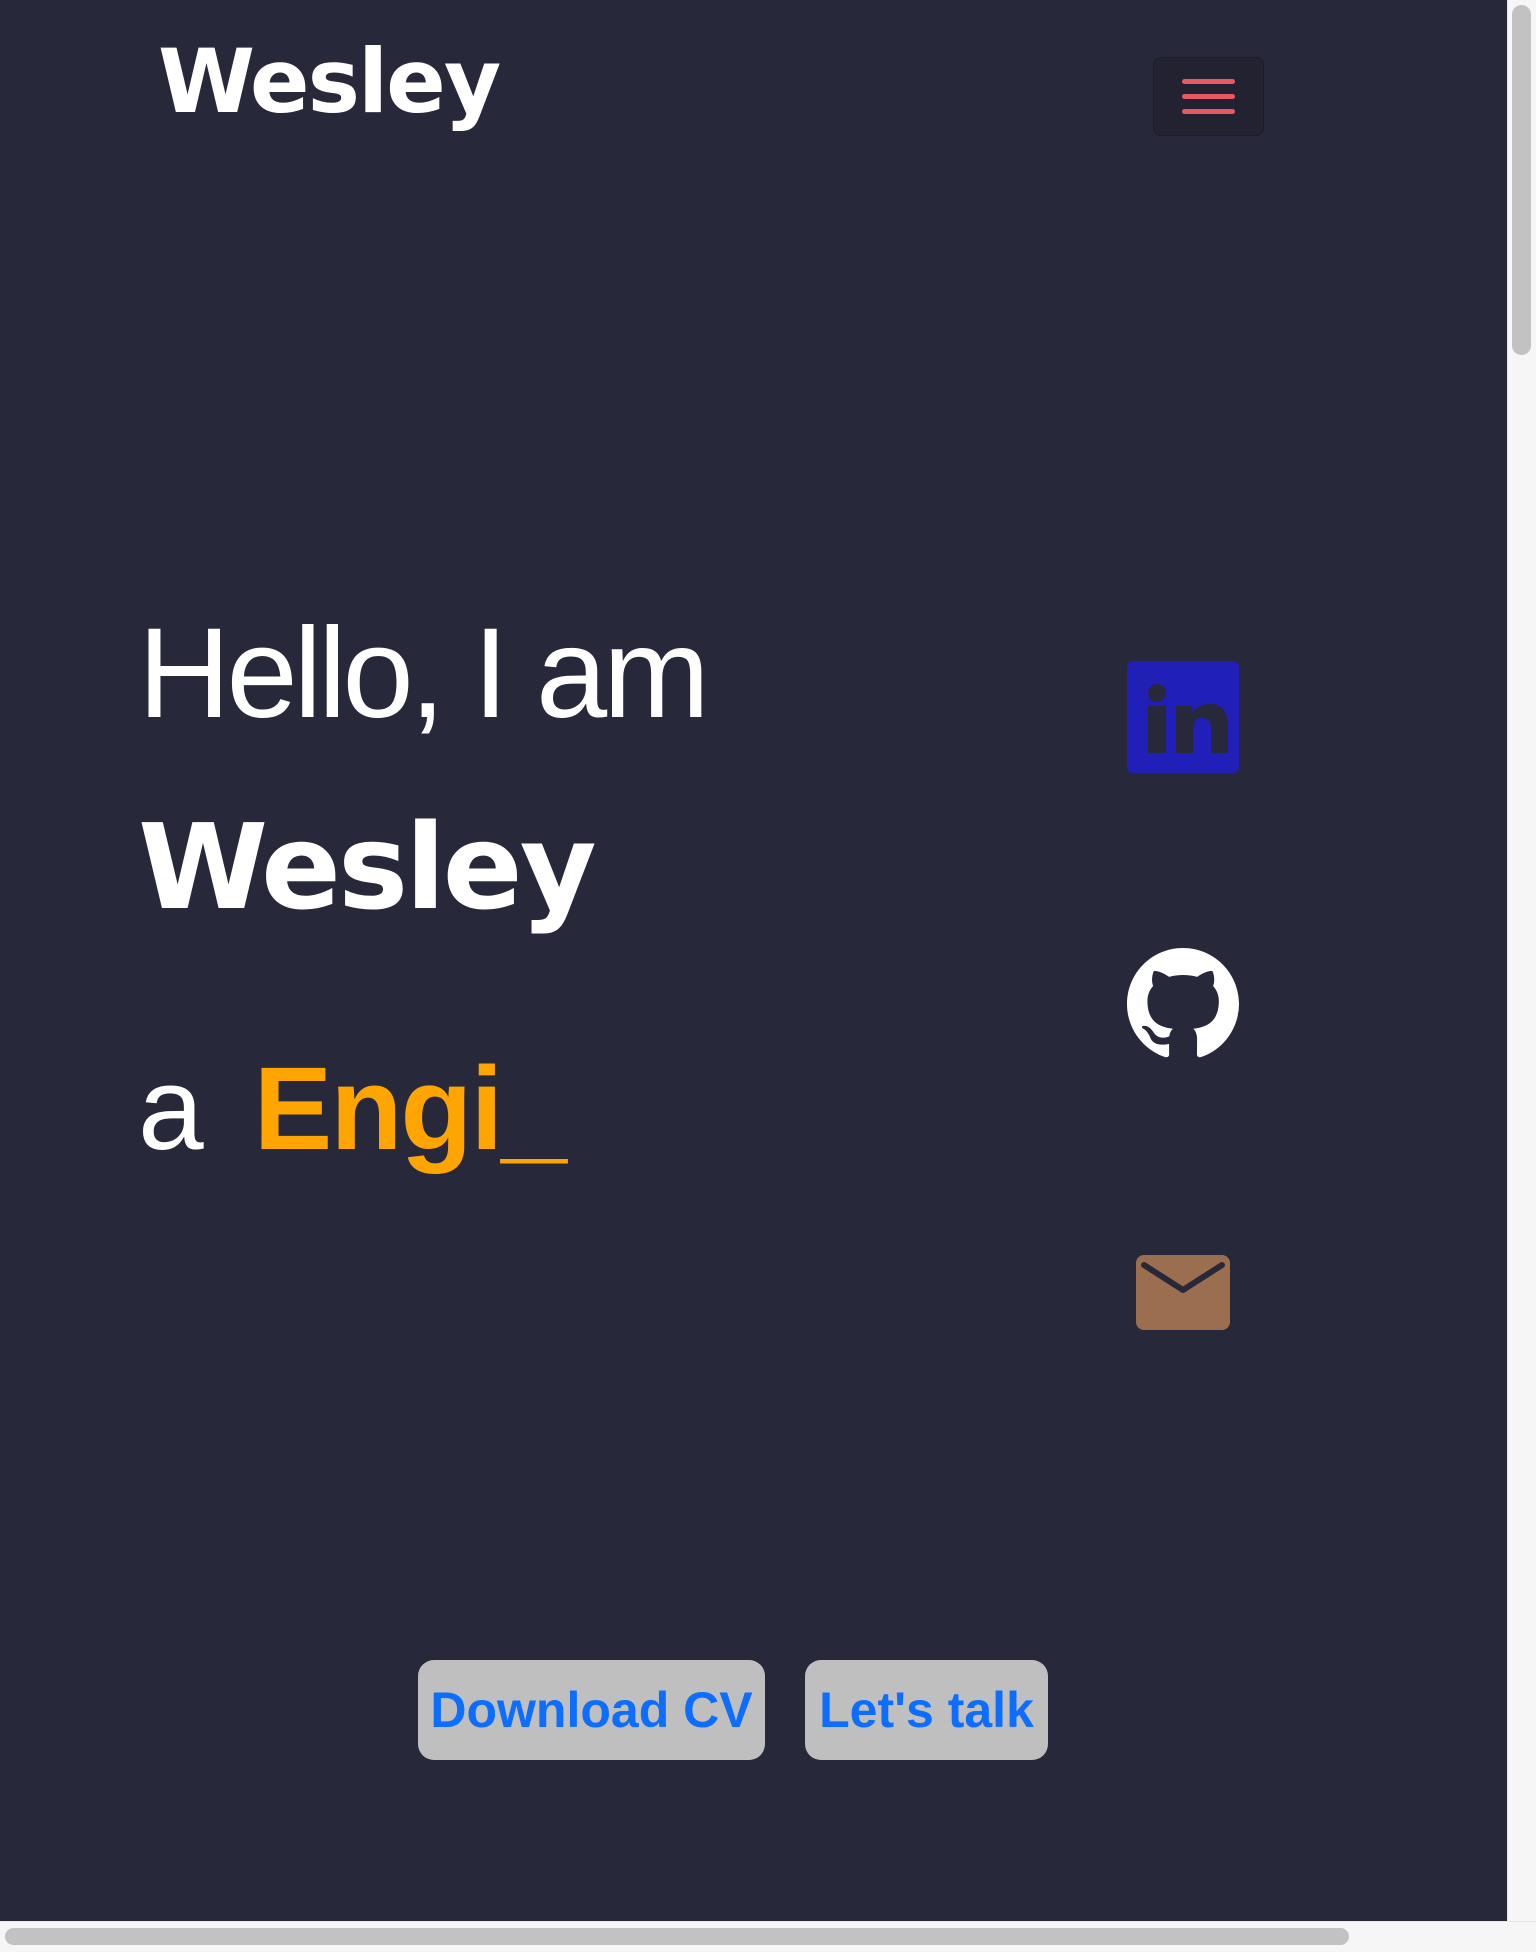 The height and width of the screenshot is (1952, 1536). What do you see at coordinates (171, 1109) in the screenshot?
I see `role-prefix: a` at bounding box center [171, 1109].